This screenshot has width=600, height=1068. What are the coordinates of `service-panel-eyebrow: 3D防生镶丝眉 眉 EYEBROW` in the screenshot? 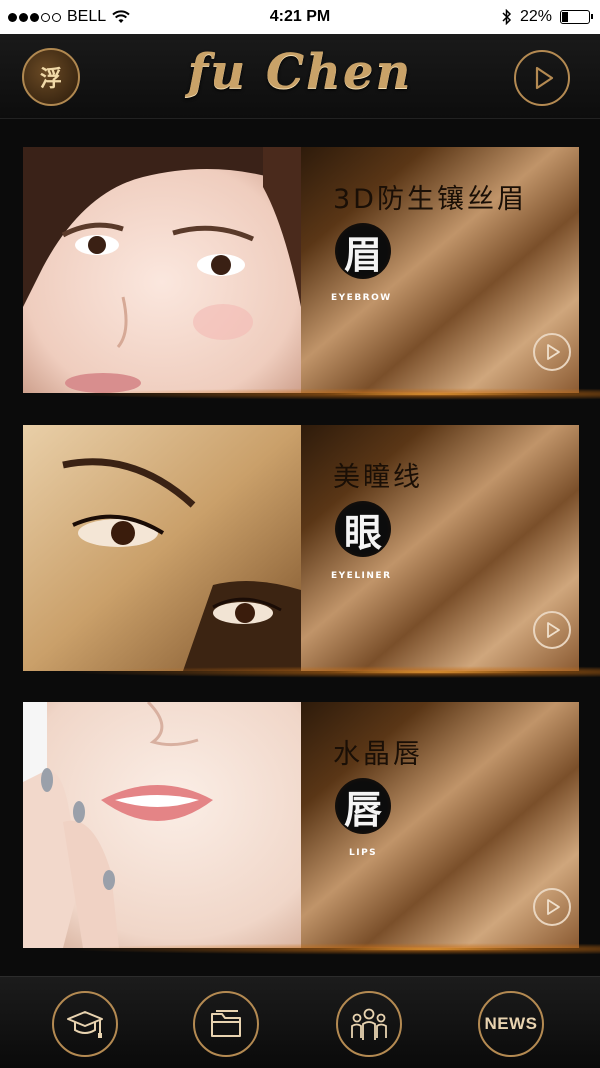 It's located at (440, 270).